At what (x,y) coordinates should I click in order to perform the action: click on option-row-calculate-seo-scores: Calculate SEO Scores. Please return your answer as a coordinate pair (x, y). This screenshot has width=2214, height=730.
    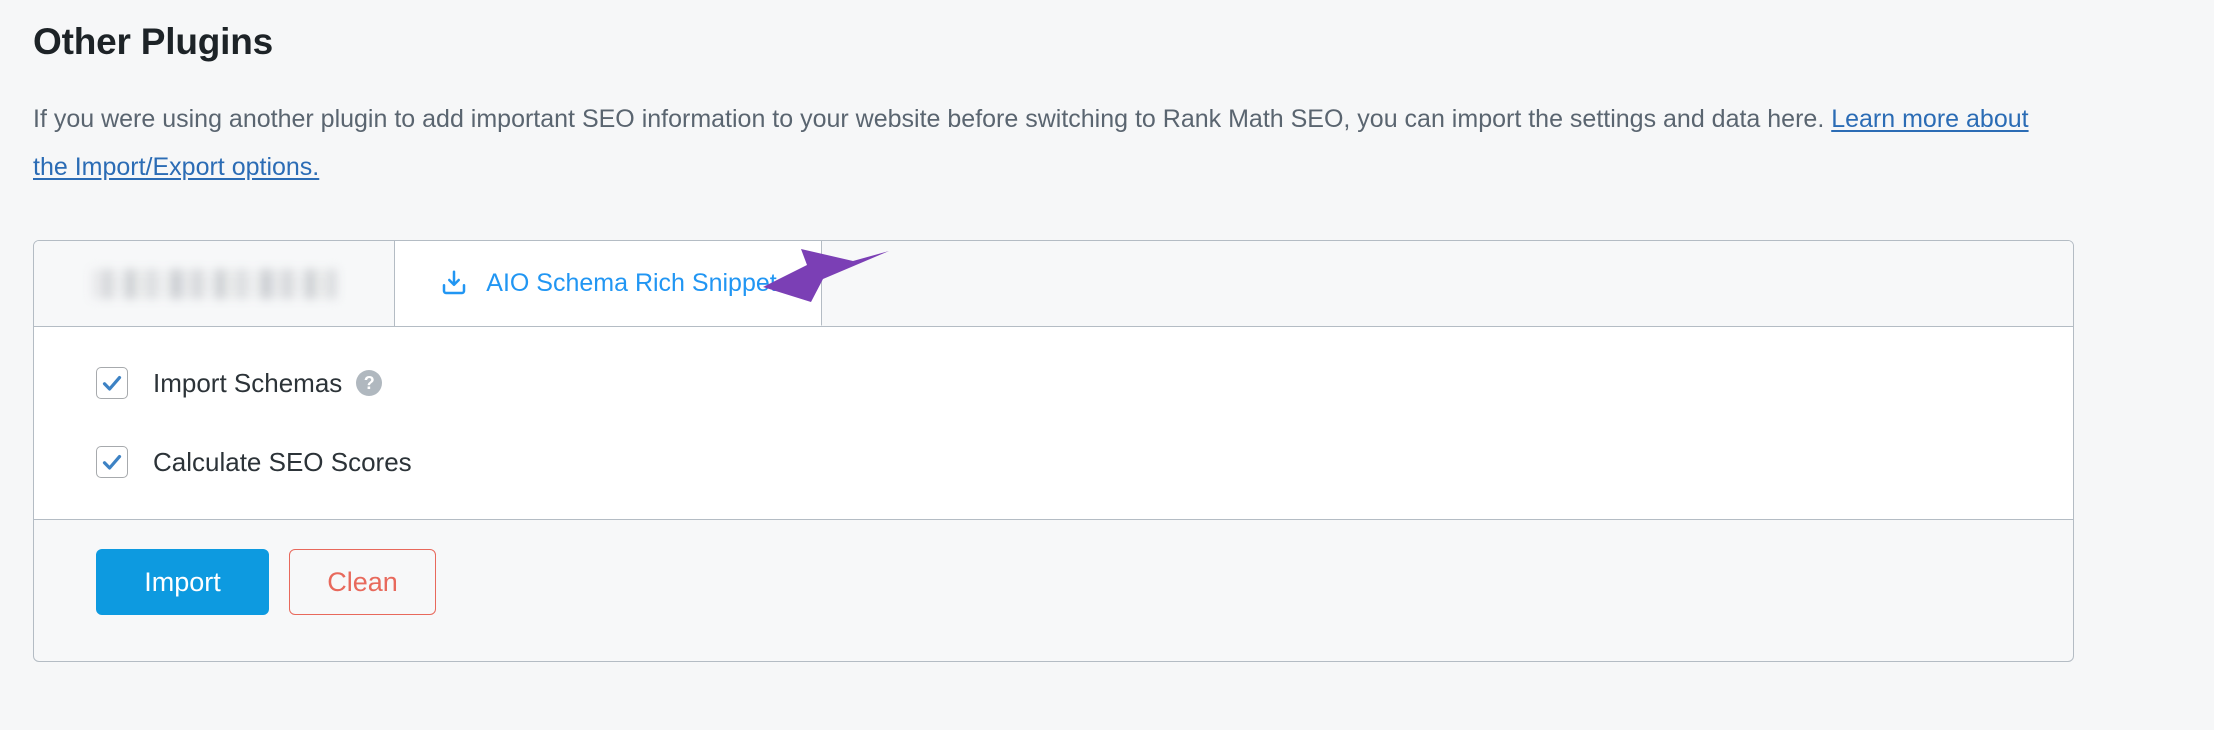
    Looking at the image, I should click on (1053, 462).